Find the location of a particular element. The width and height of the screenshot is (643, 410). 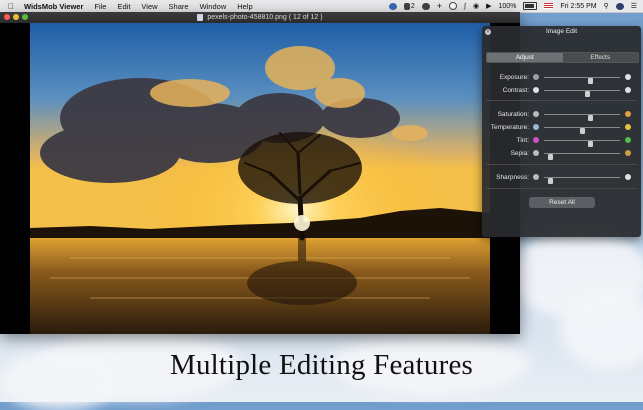

tint-slider is located at coordinates (582, 143).